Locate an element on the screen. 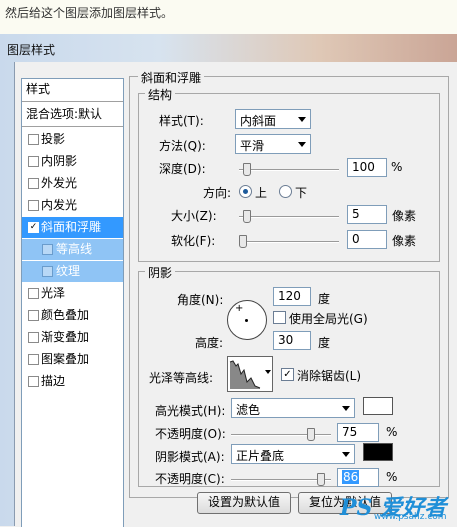 The height and width of the screenshot is (527, 457). shadow-opacity-input: 86 is located at coordinates (358, 477).